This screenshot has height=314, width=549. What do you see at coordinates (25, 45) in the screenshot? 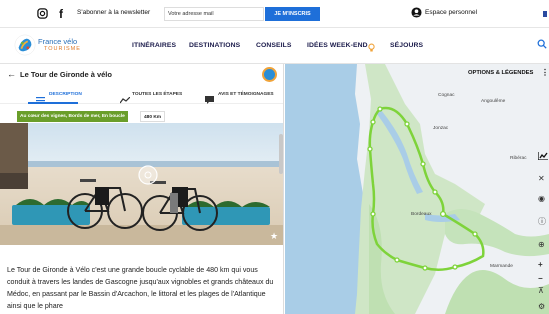
I see `logo-emblem-icon` at bounding box center [25, 45].